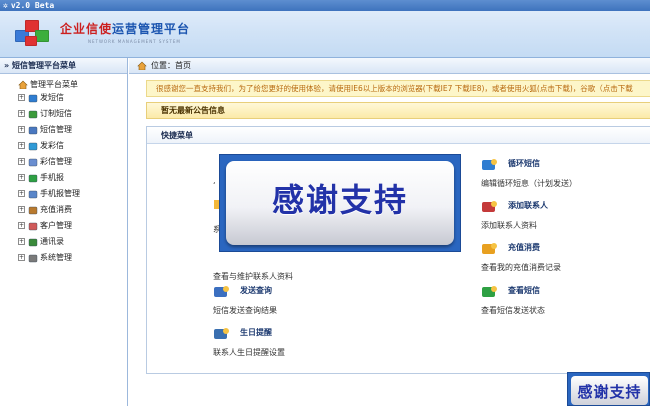 Image resolution: width=650 pixels, height=406 pixels. Describe the element at coordinates (56, 225) in the screenshot. I see `sidebar-item-label: 客户管理` at that location.